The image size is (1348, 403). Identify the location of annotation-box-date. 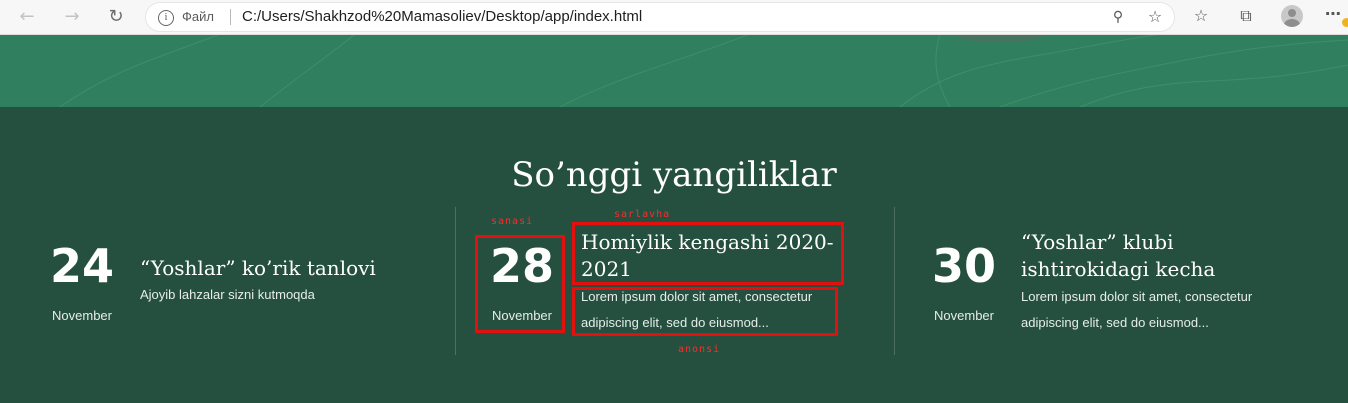
(520, 284).